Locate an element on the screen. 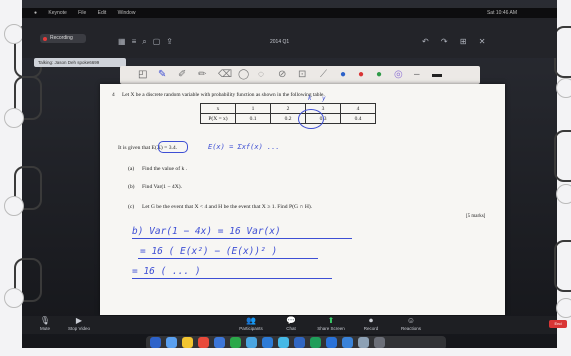 This screenshot has width=571, height=356. apple-icon: ● is located at coordinates (35, 13).